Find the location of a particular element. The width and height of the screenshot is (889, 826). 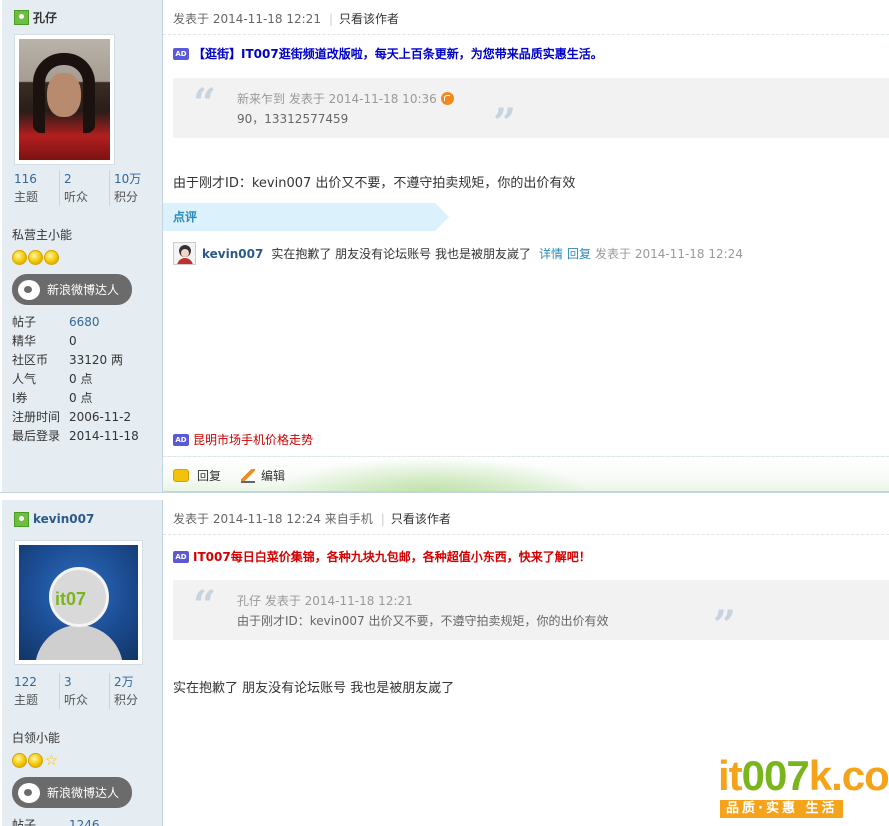

comment-time: 发表于 2014-11-18 12:24 is located at coordinates (669, 254).